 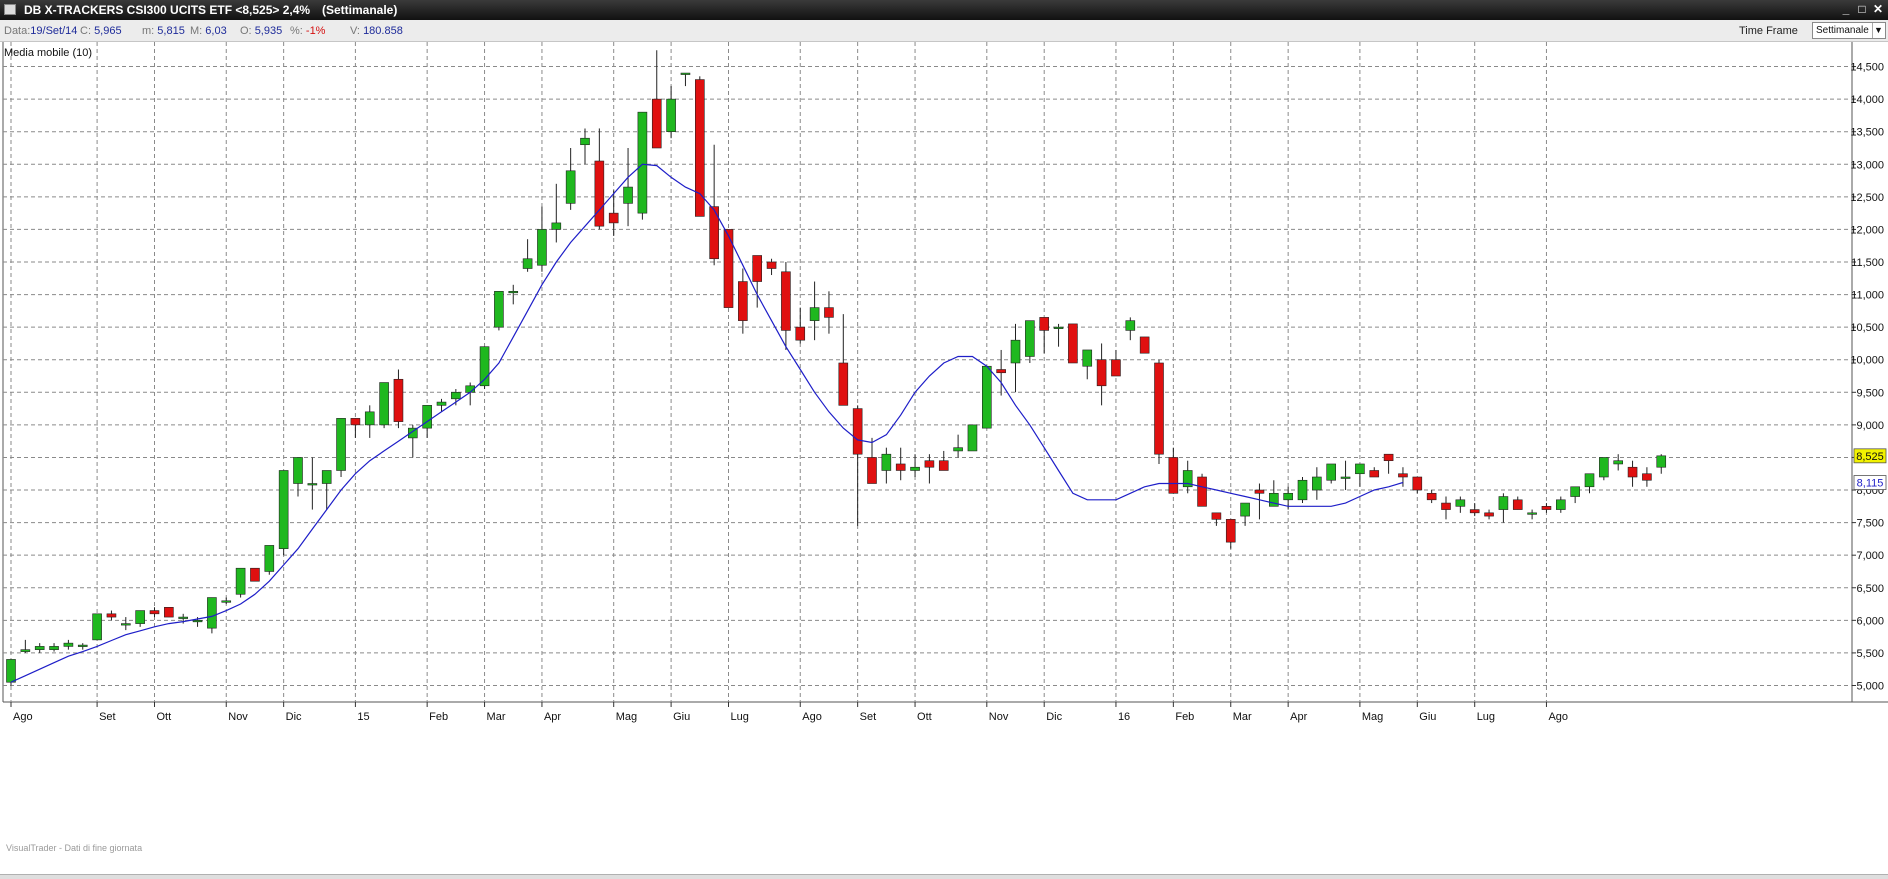 What do you see at coordinates (1870, 457) in the screenshot?
I see `last-price-label: 8,525` at bounding box center [1870, 457].